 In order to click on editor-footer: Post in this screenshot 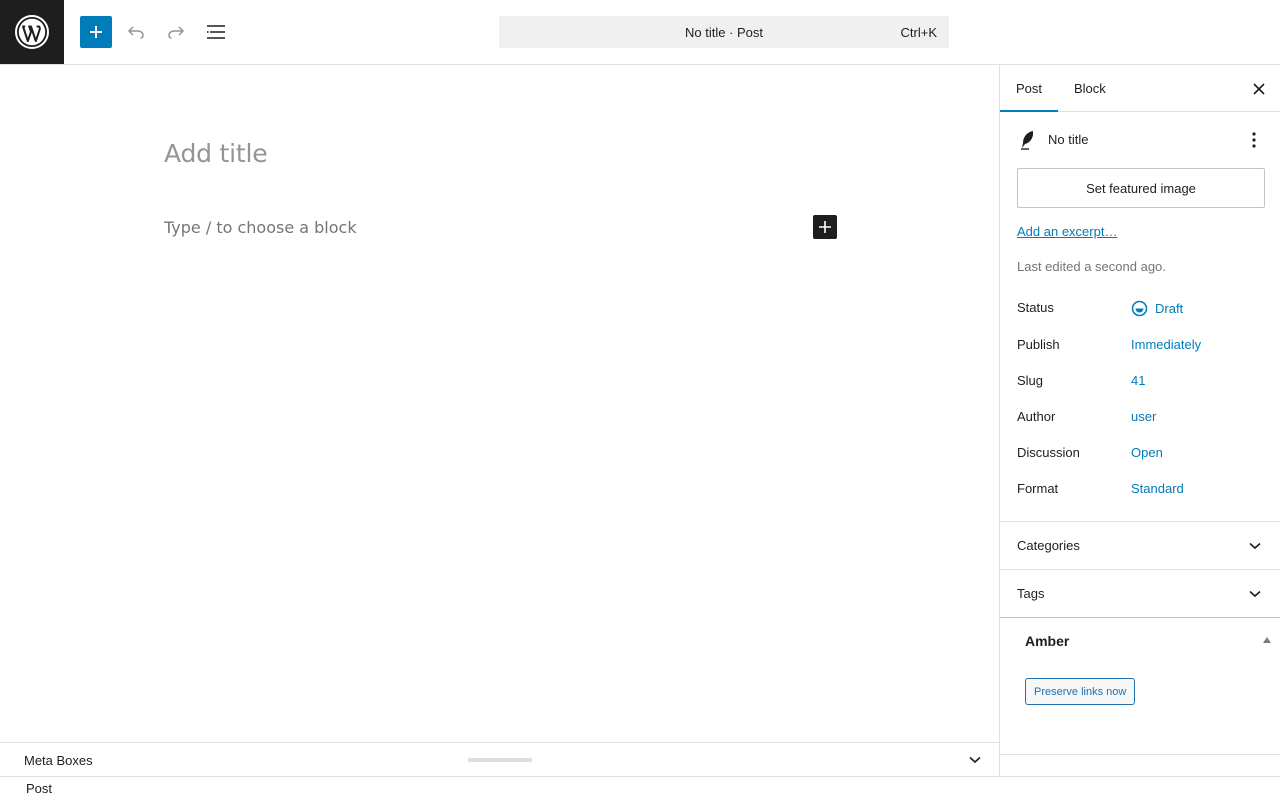, I will do `click(640, 788)`.